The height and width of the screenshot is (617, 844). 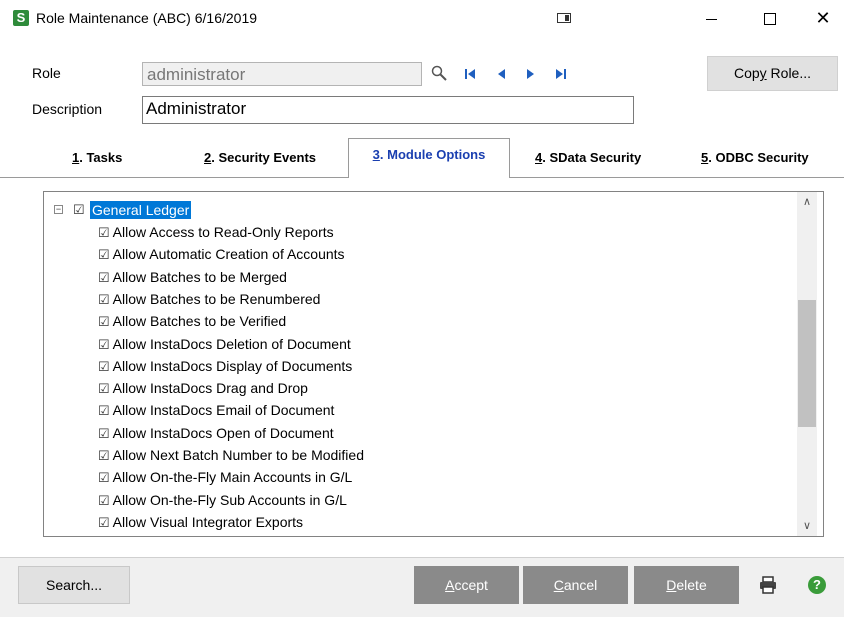 I want to click on tree-item: ☑ Allow On-the-Fly Sub Accounts in G/L, so click(x=222, y=500).